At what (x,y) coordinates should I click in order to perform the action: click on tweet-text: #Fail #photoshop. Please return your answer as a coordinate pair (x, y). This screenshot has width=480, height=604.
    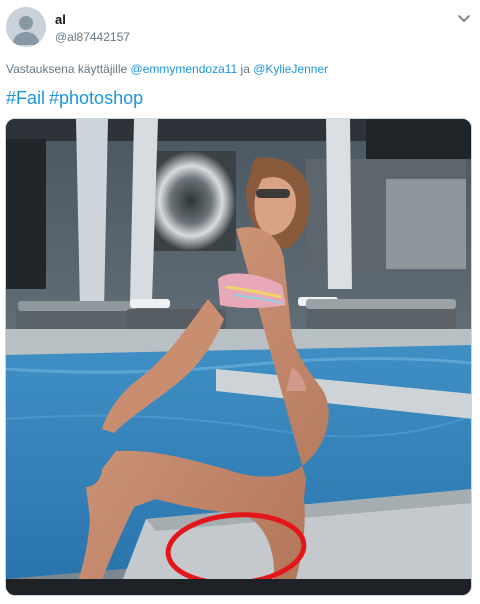
    Looking at the image, I should click on (74, 98).